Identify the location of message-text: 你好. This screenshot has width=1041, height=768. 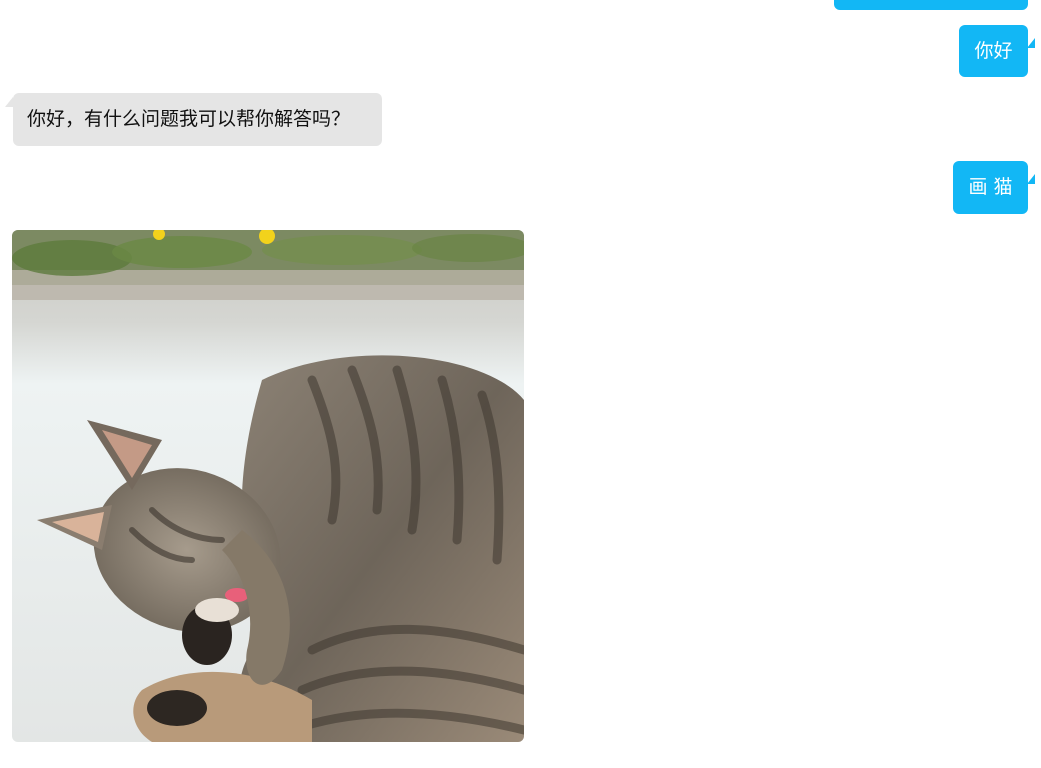
(993, 51).